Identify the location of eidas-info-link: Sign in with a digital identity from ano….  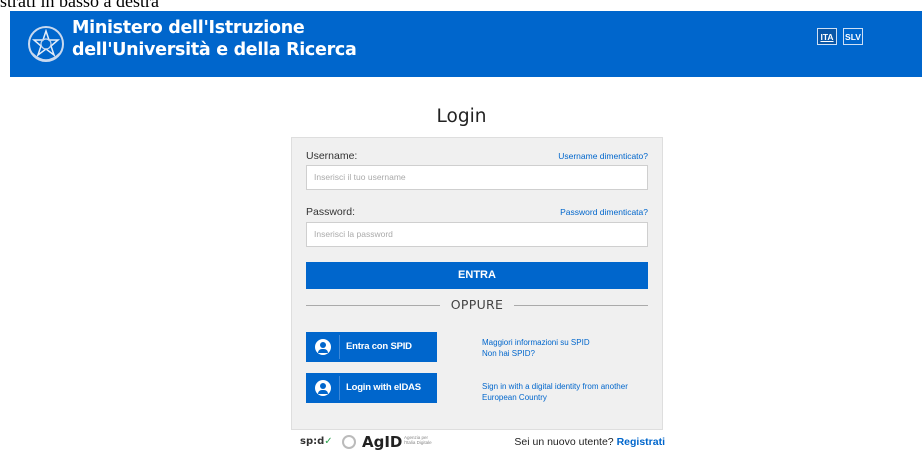
(555, 392).